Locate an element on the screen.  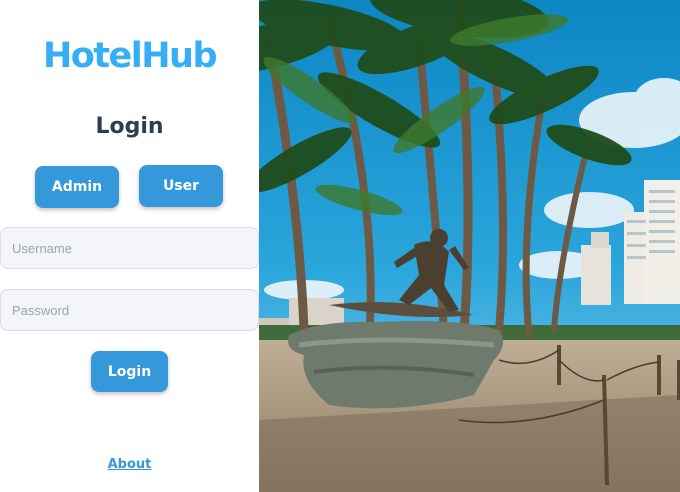
page-title: Login is located at coordinates (129, 126).